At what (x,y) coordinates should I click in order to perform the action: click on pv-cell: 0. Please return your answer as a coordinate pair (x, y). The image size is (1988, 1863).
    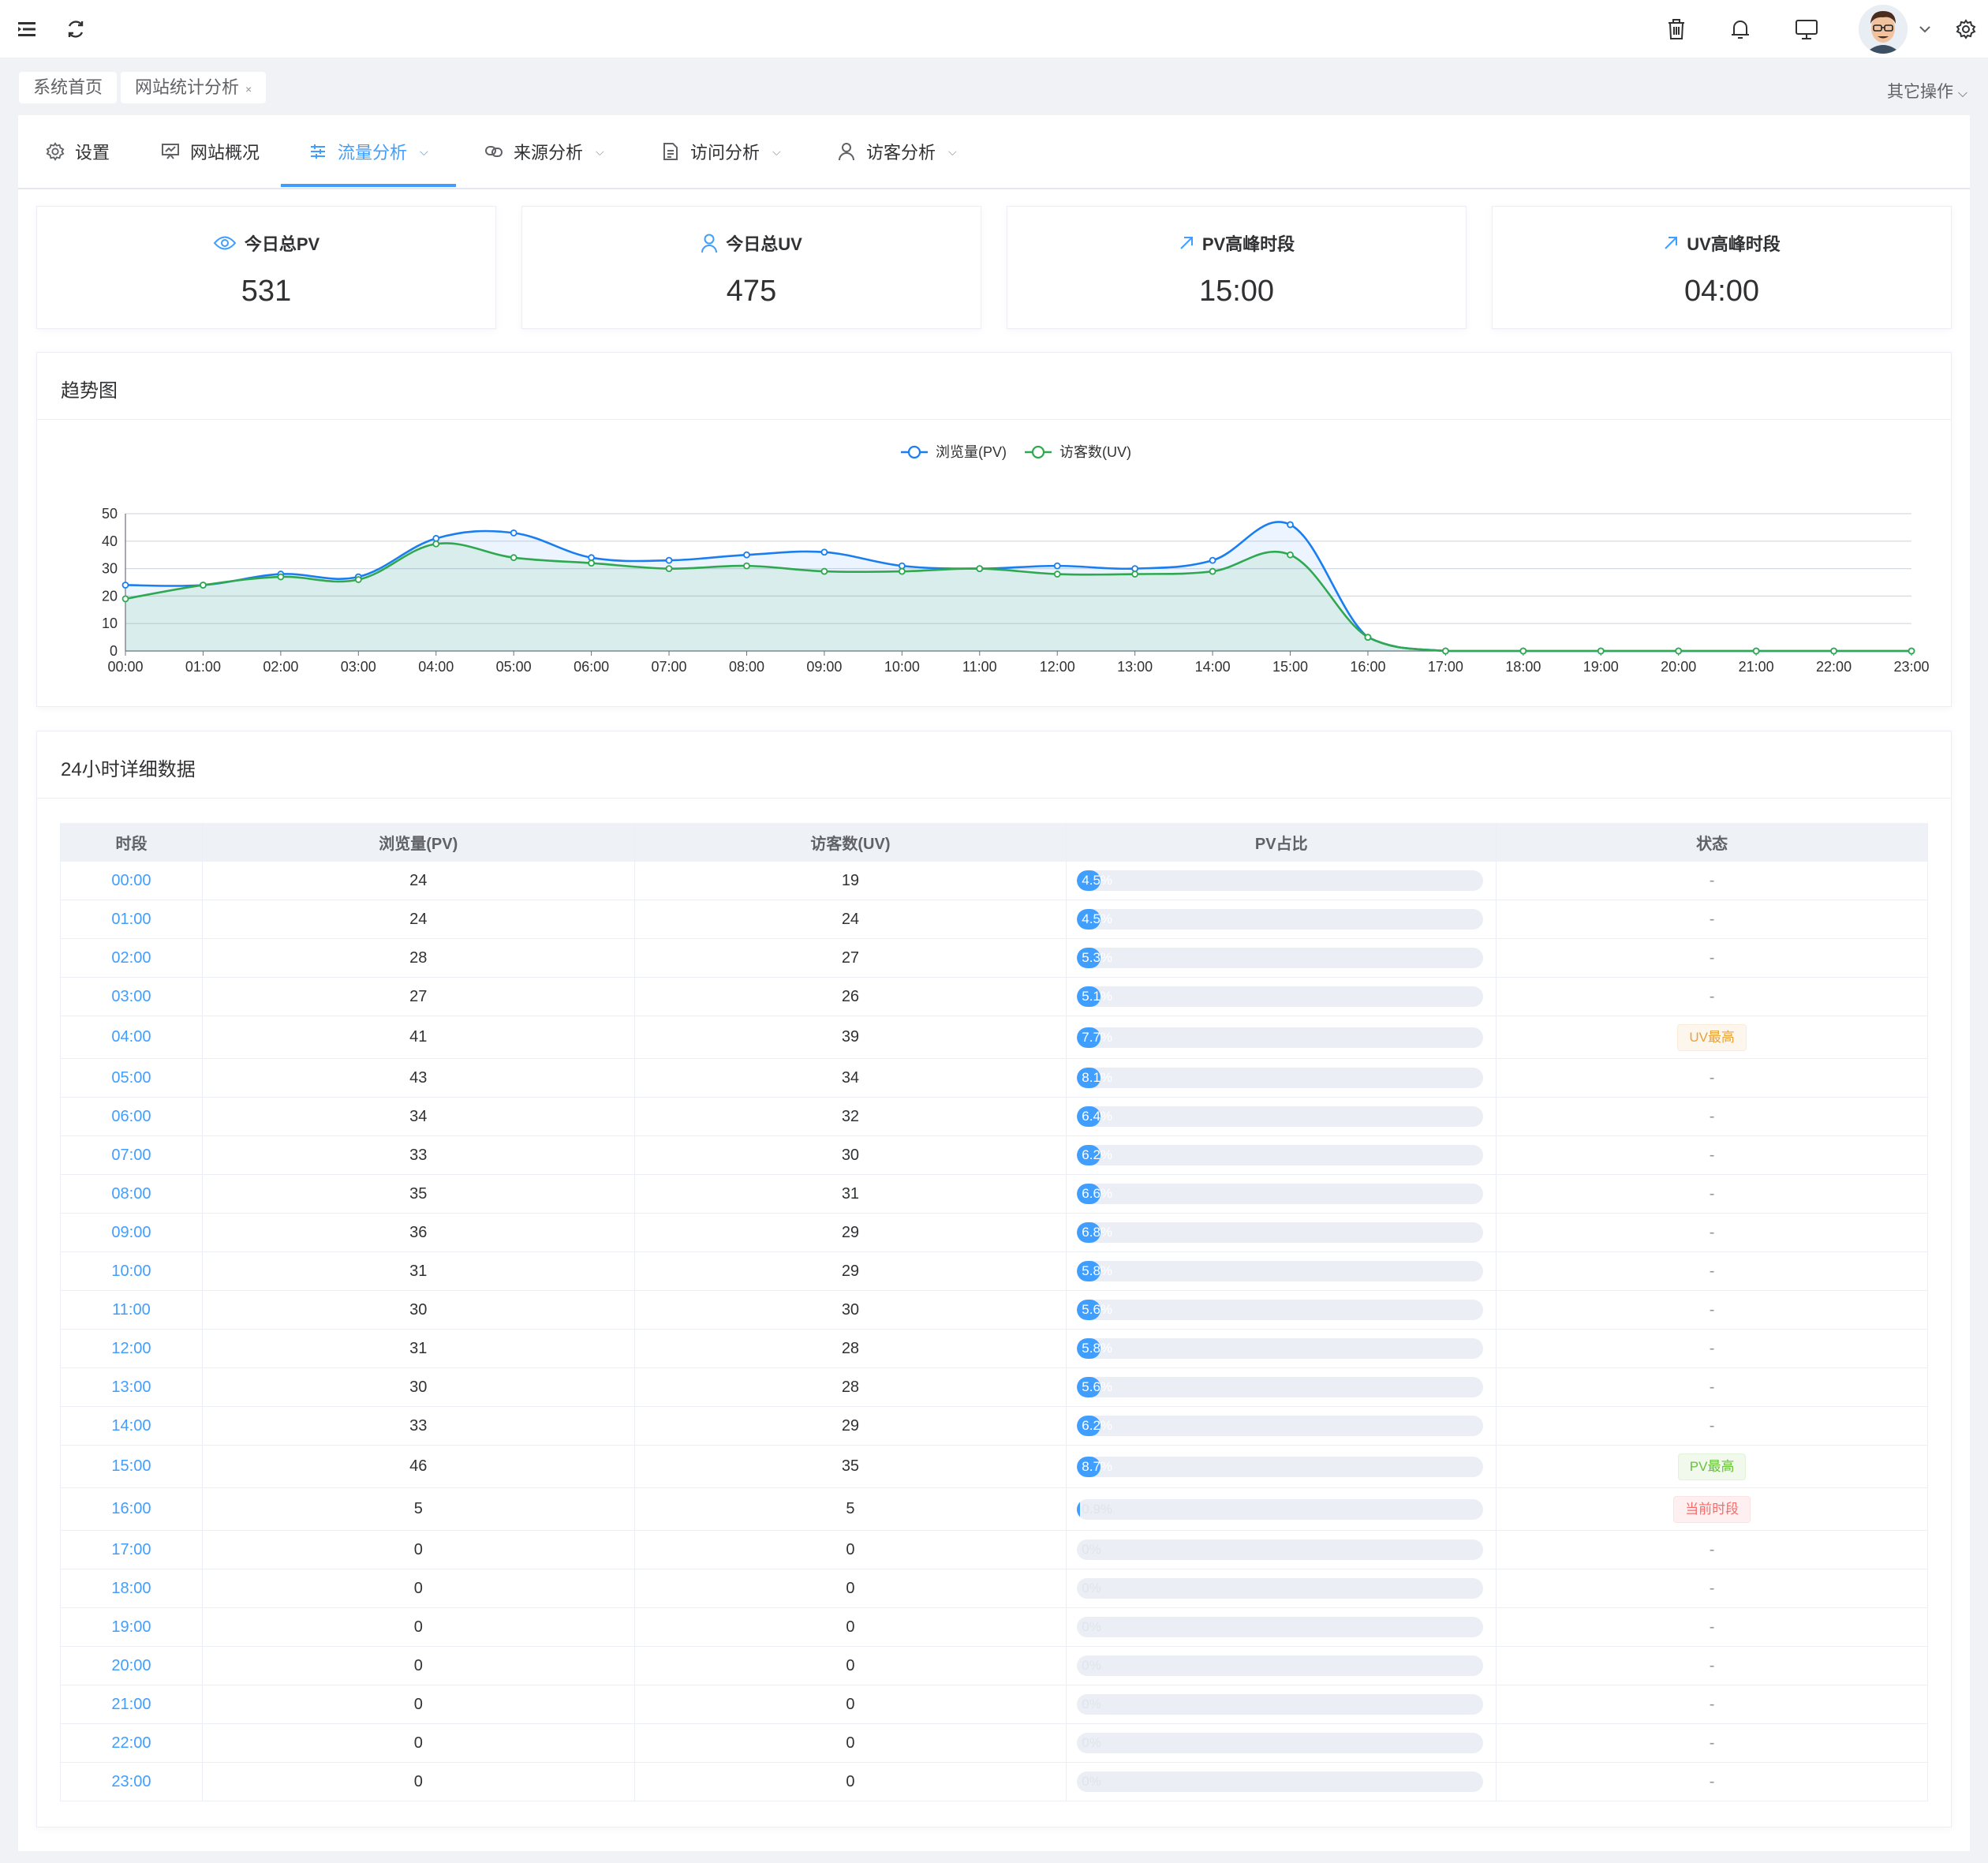
    Looking at the image, I should click on (419, 1705).